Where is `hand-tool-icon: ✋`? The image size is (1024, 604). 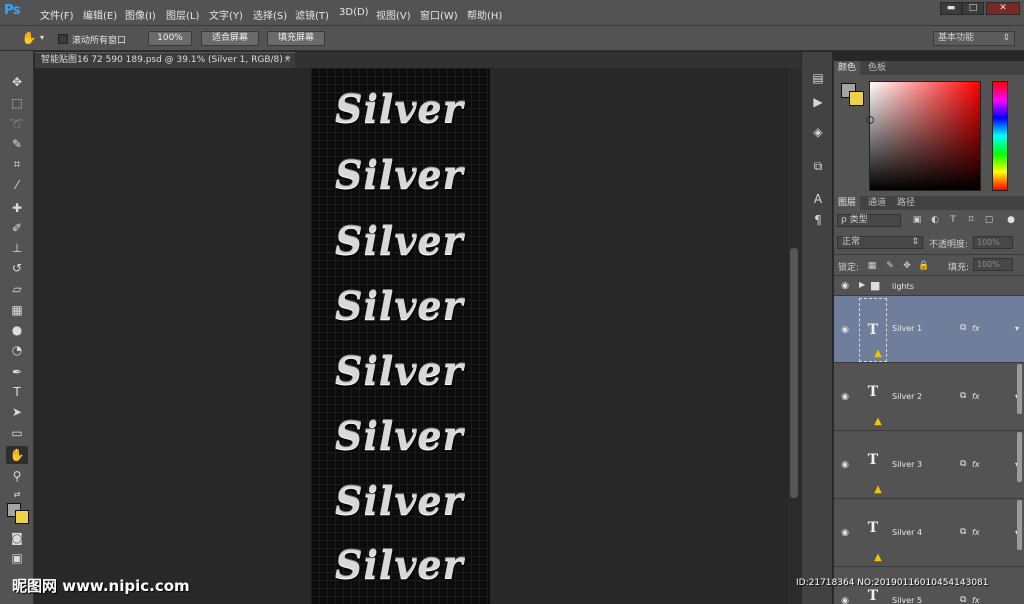 hand-tool-icon: ✋ is located at coordinates (17, 455).